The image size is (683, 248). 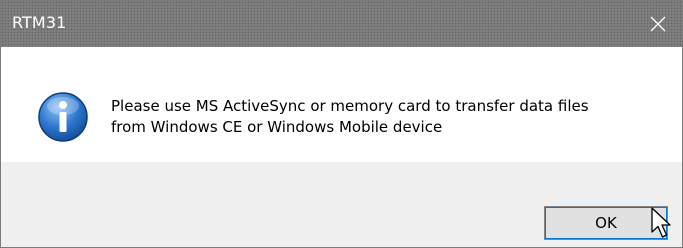 I want to click on close-button, so click(x=659, y=24).